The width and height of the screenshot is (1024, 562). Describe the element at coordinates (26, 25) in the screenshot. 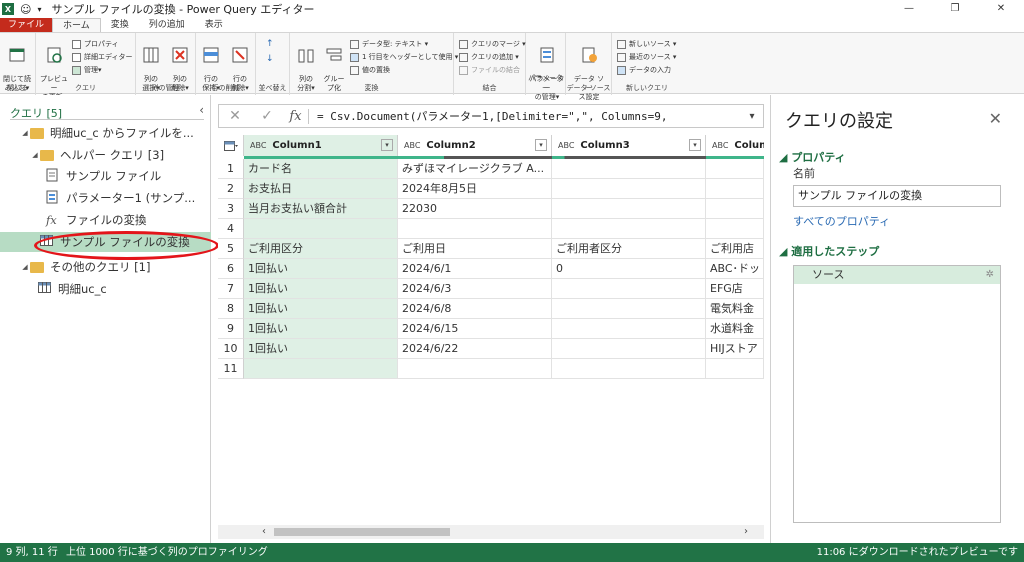

I see `tab-file: ファイル` at that location.